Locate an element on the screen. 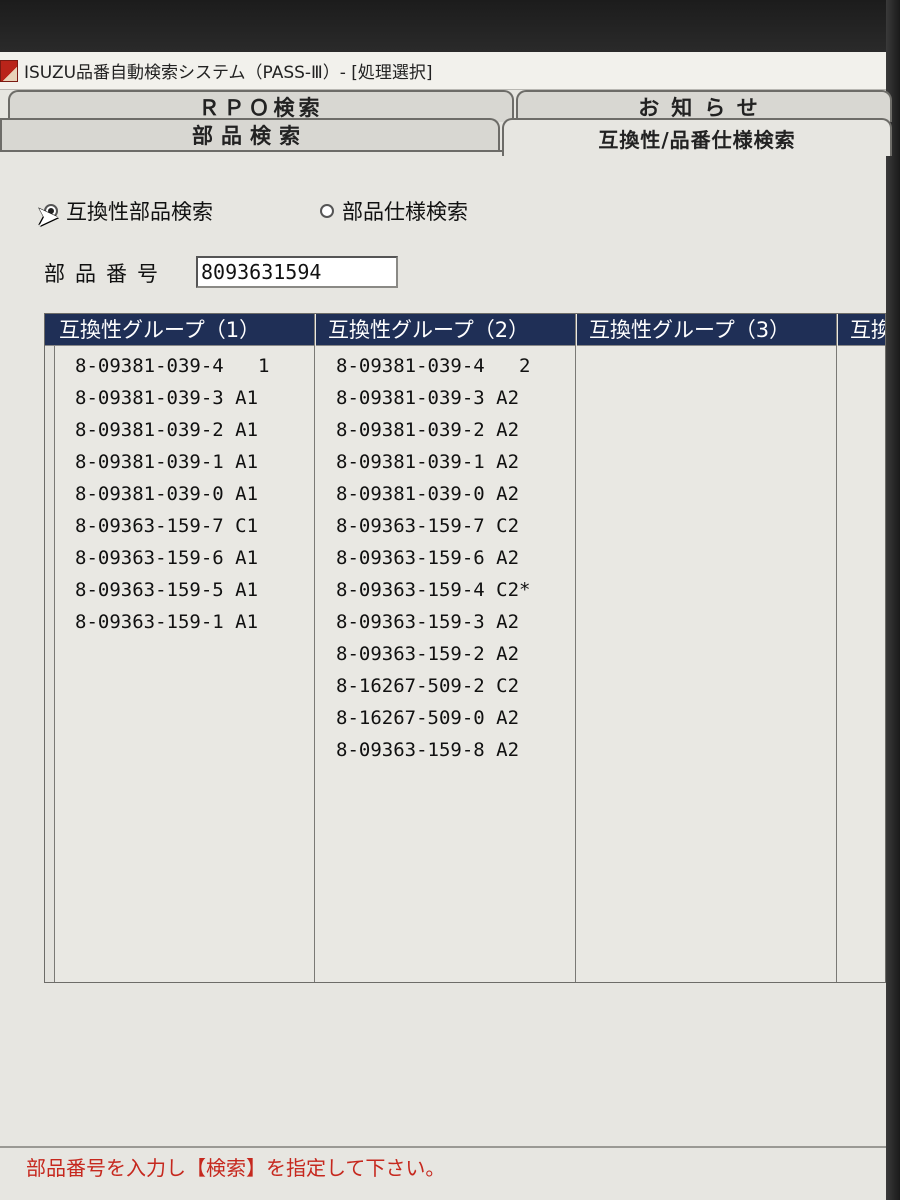 This screenshot has width=900, height=1200. list-item: 8-09363-159-1 A1 is located at coordinates (184, 622).